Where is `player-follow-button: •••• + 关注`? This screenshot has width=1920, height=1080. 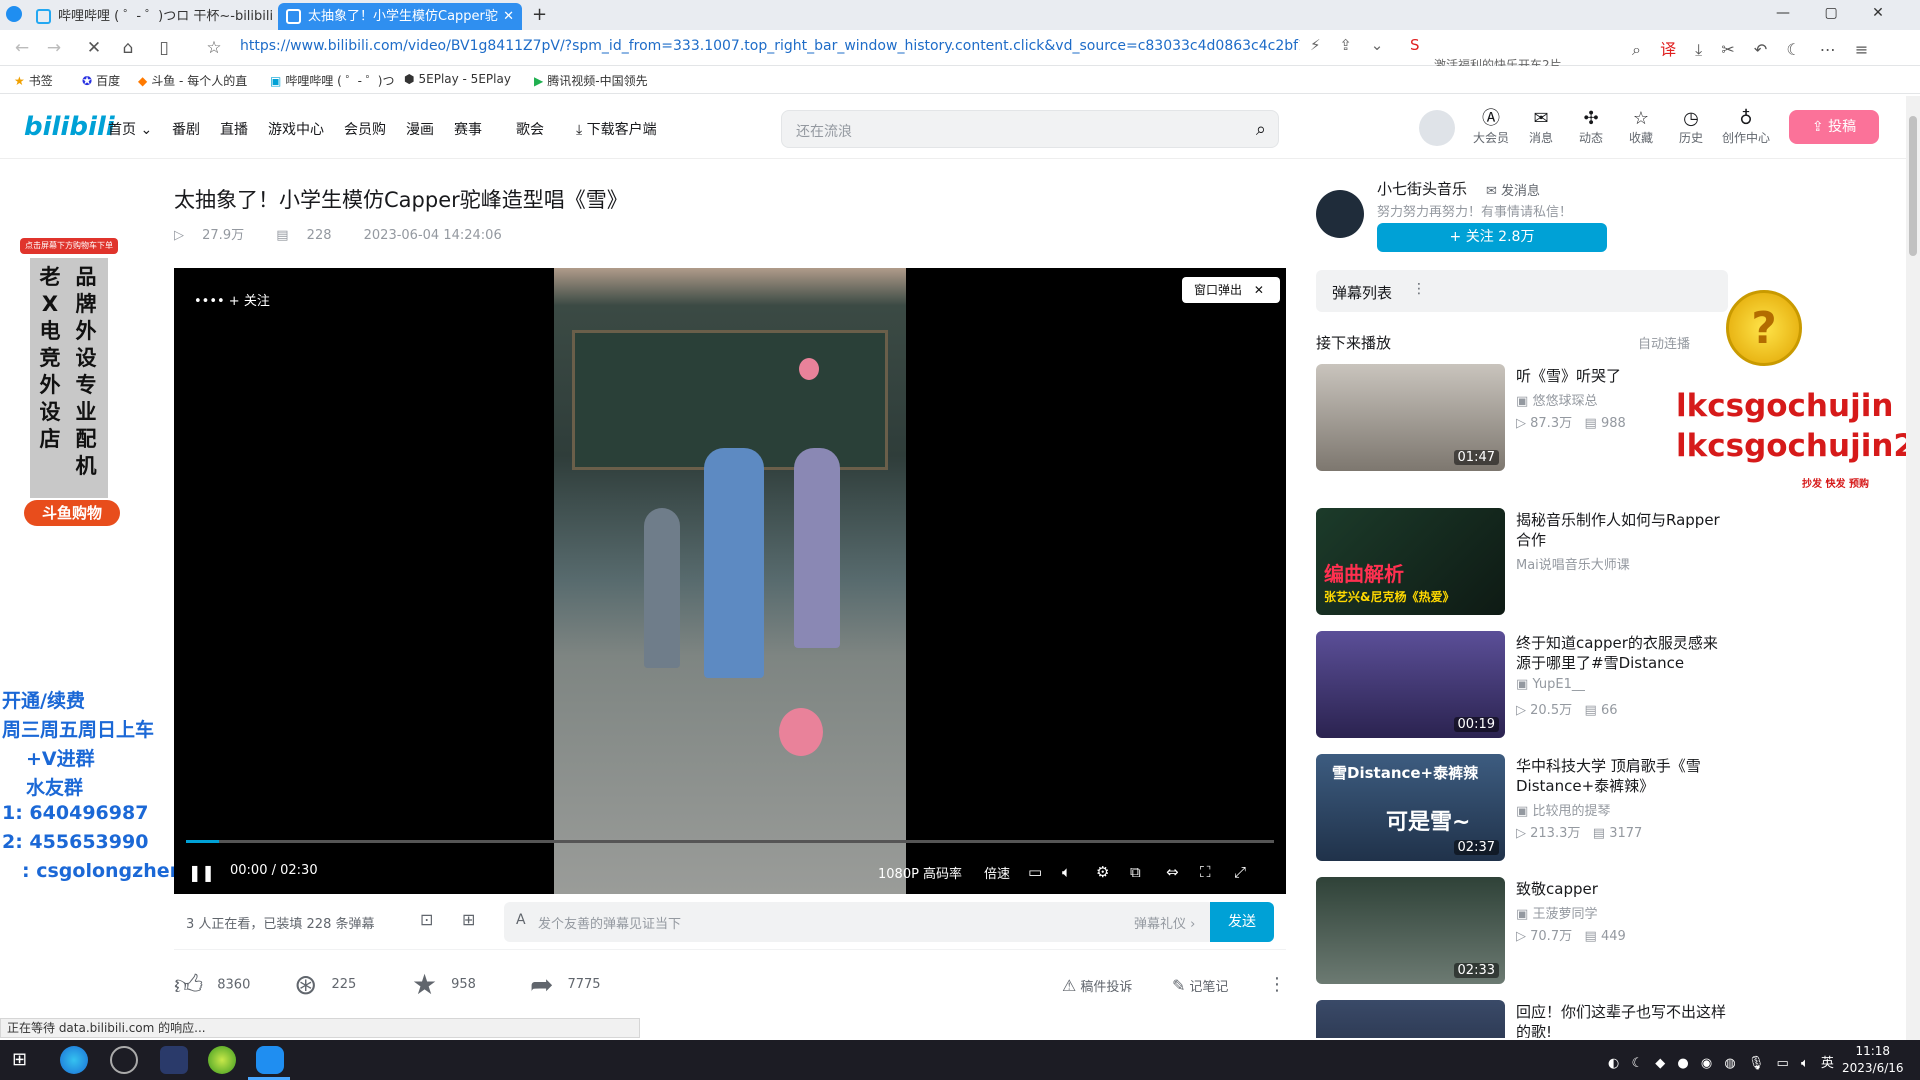
player-follow-button: •••• + 关注 is located at coordinates (232, 299).